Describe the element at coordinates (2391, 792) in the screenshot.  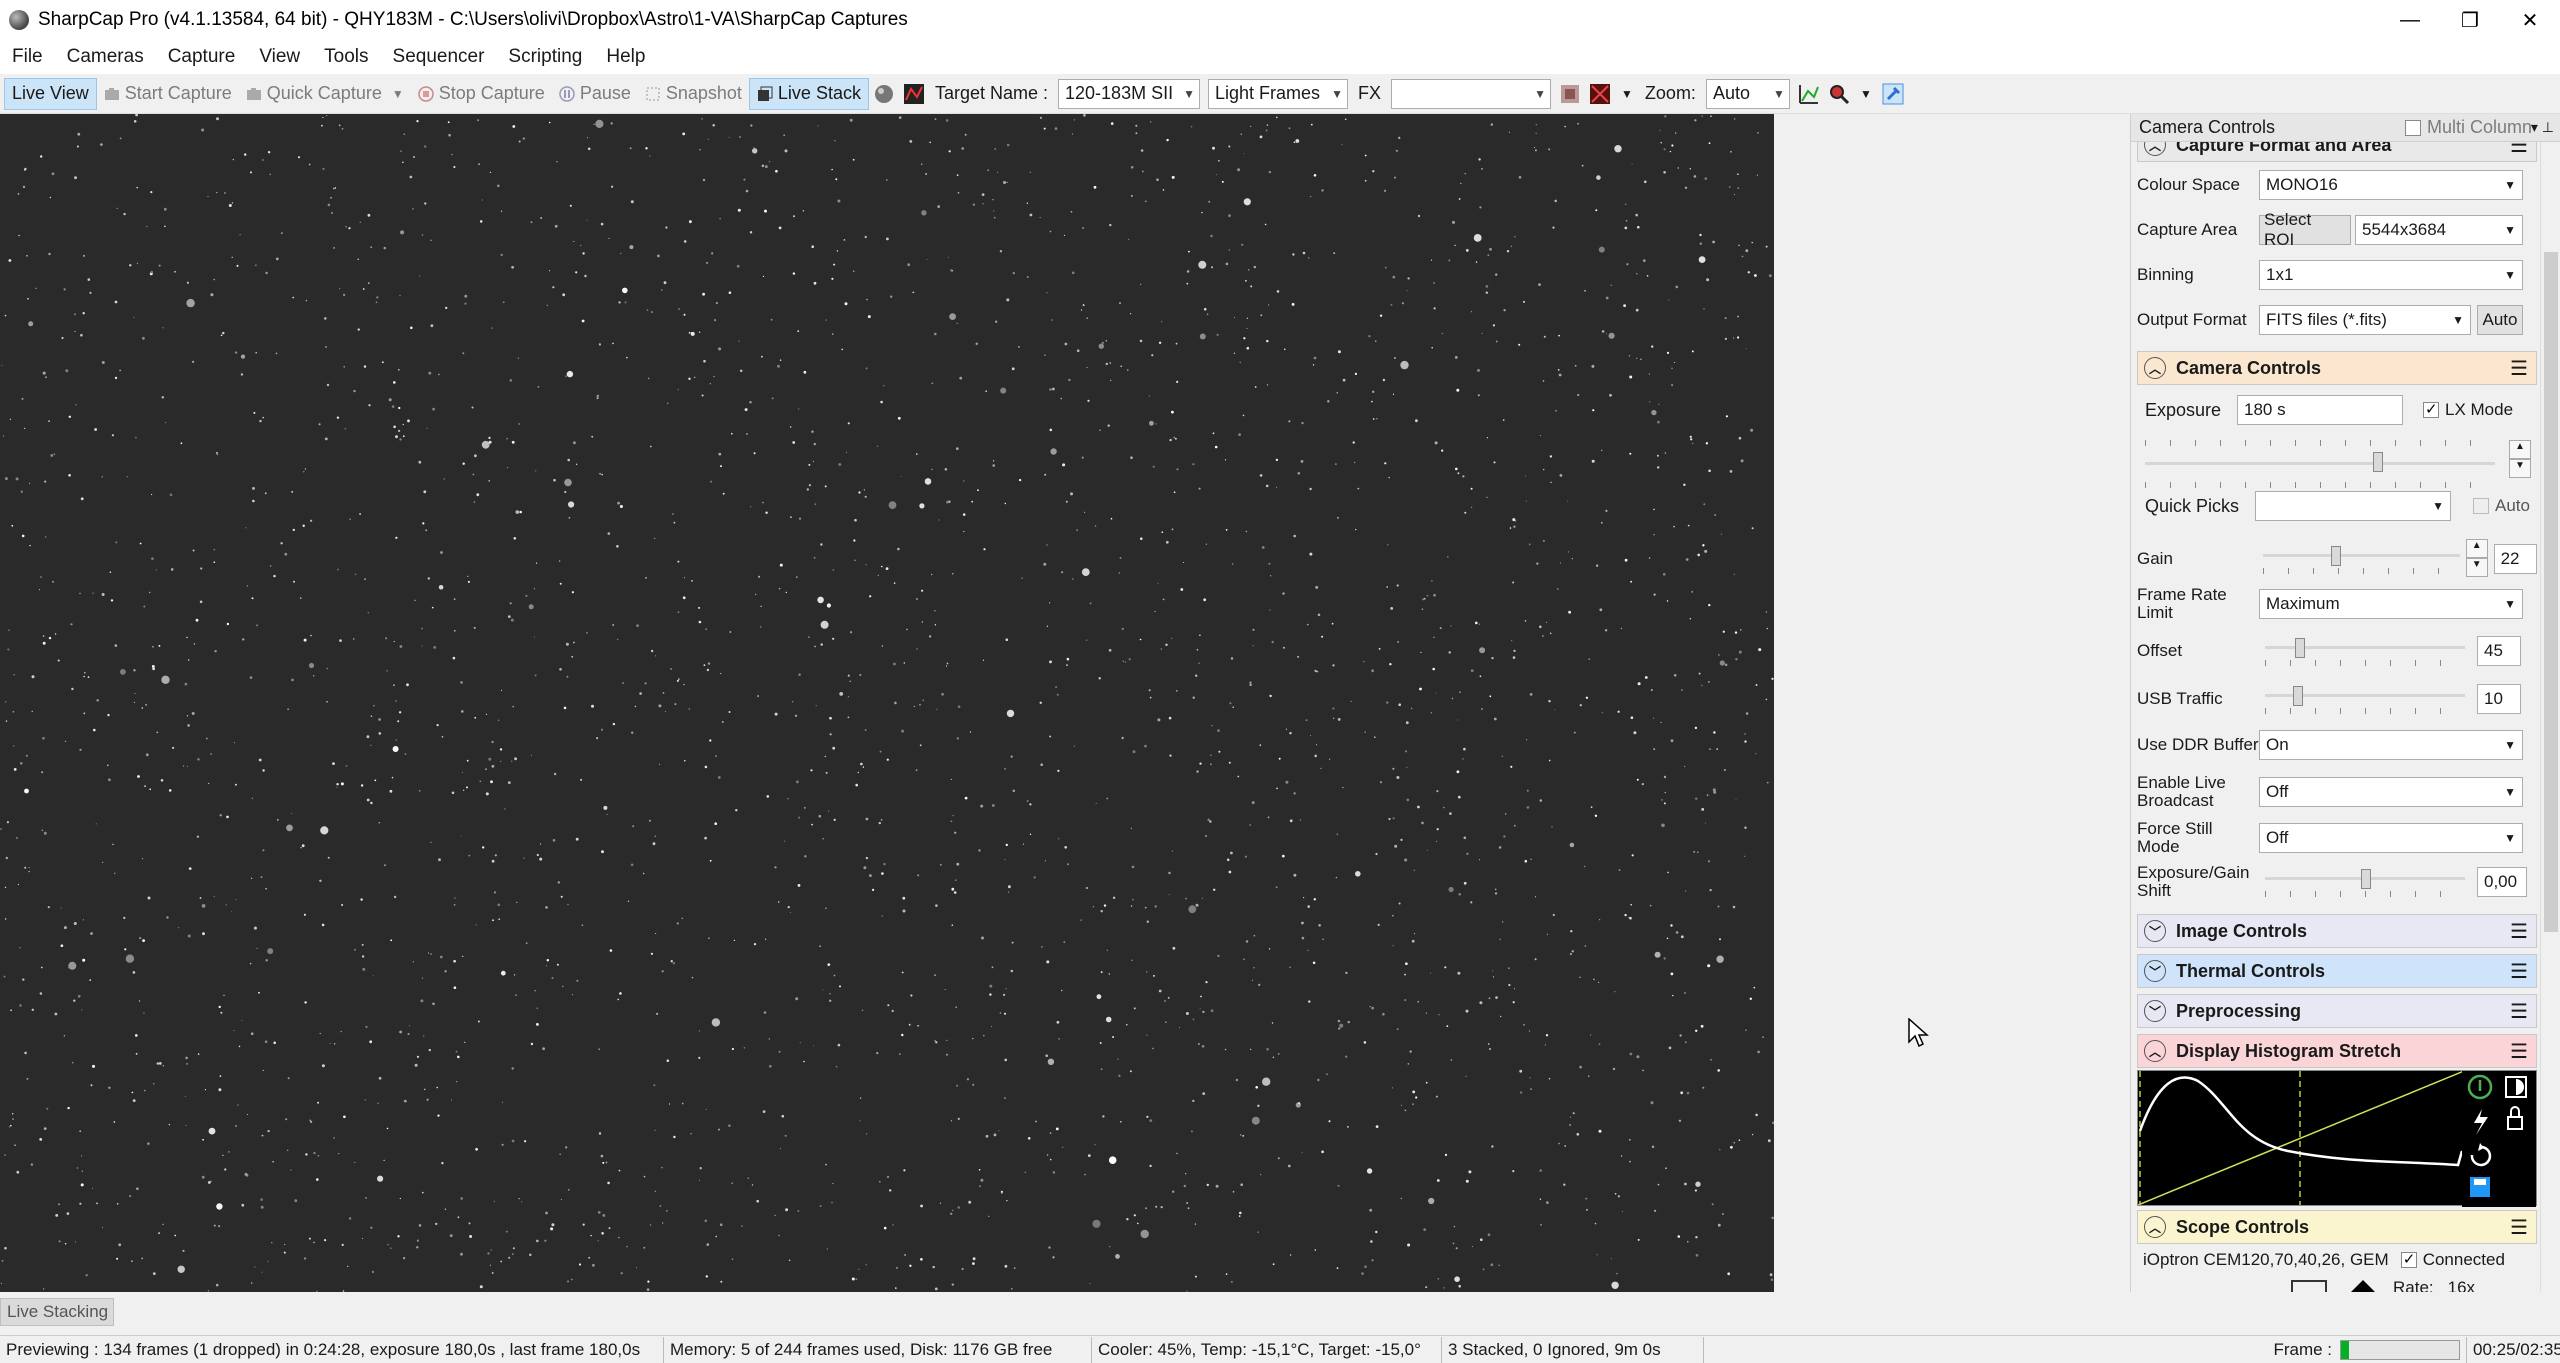
I see `live-broadcast-select: Off ▼` at that location.